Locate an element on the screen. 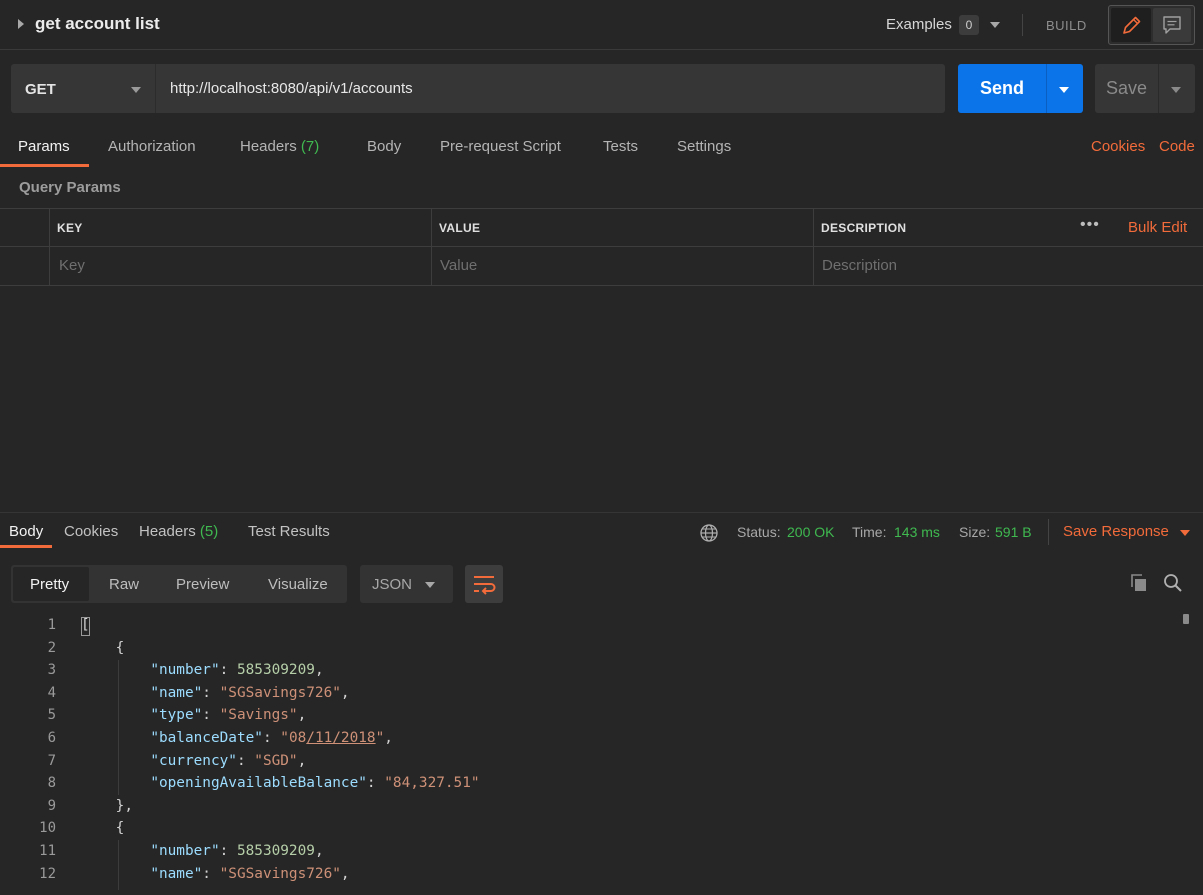 This screenshot has width=1203, height=895. code-line: "openingAvailableBalance": "84,327.51" is located at coordinates (280, 783).